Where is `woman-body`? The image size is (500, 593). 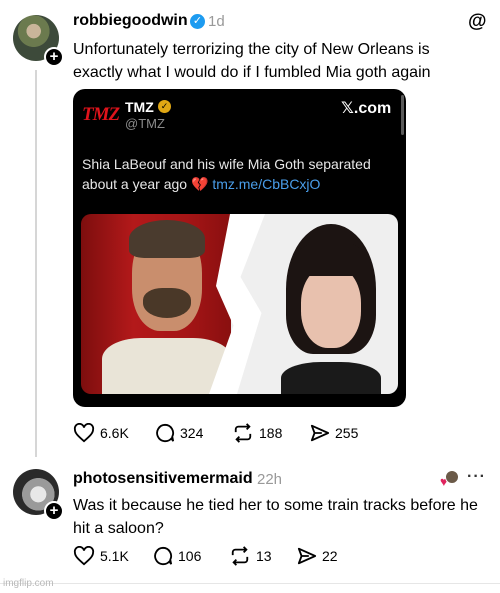 woman-body is located at coordinates (331, 378).